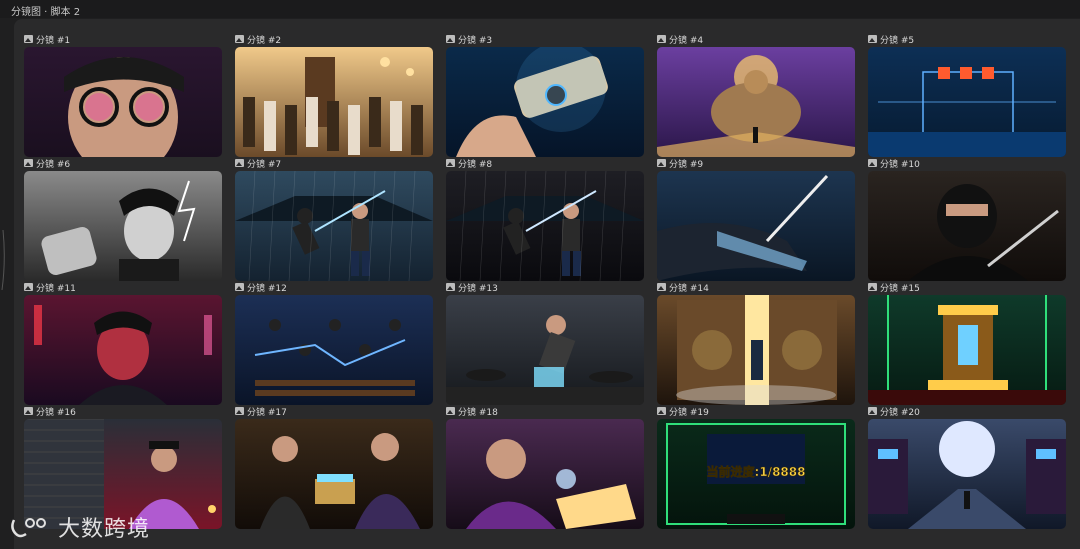 Image resolution: width=1080 pixels, height=549 pixels. I want to click on storyboard-frame: 分镜 #12, so click(334, 343).